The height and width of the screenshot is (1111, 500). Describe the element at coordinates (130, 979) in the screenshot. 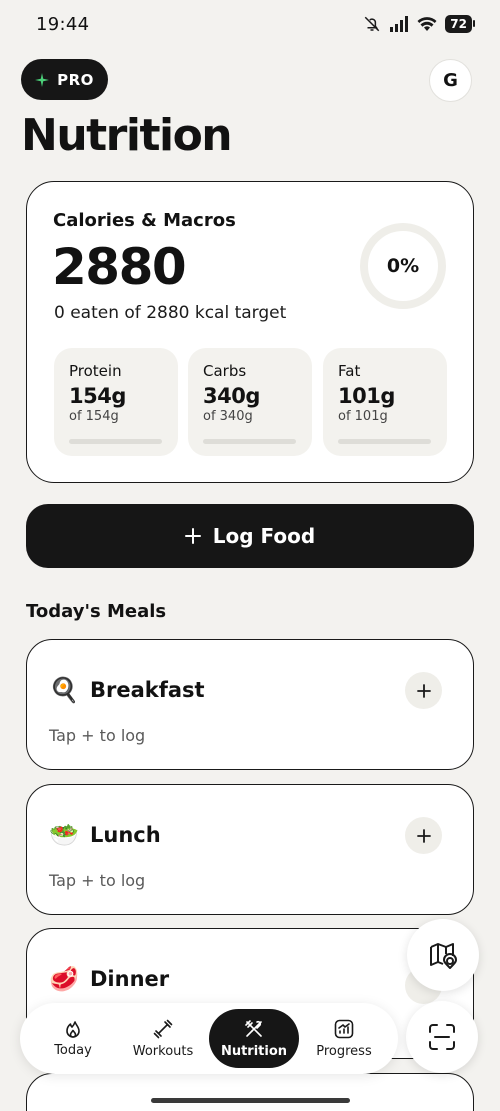

I see `meal-name: Dinner` at that location.